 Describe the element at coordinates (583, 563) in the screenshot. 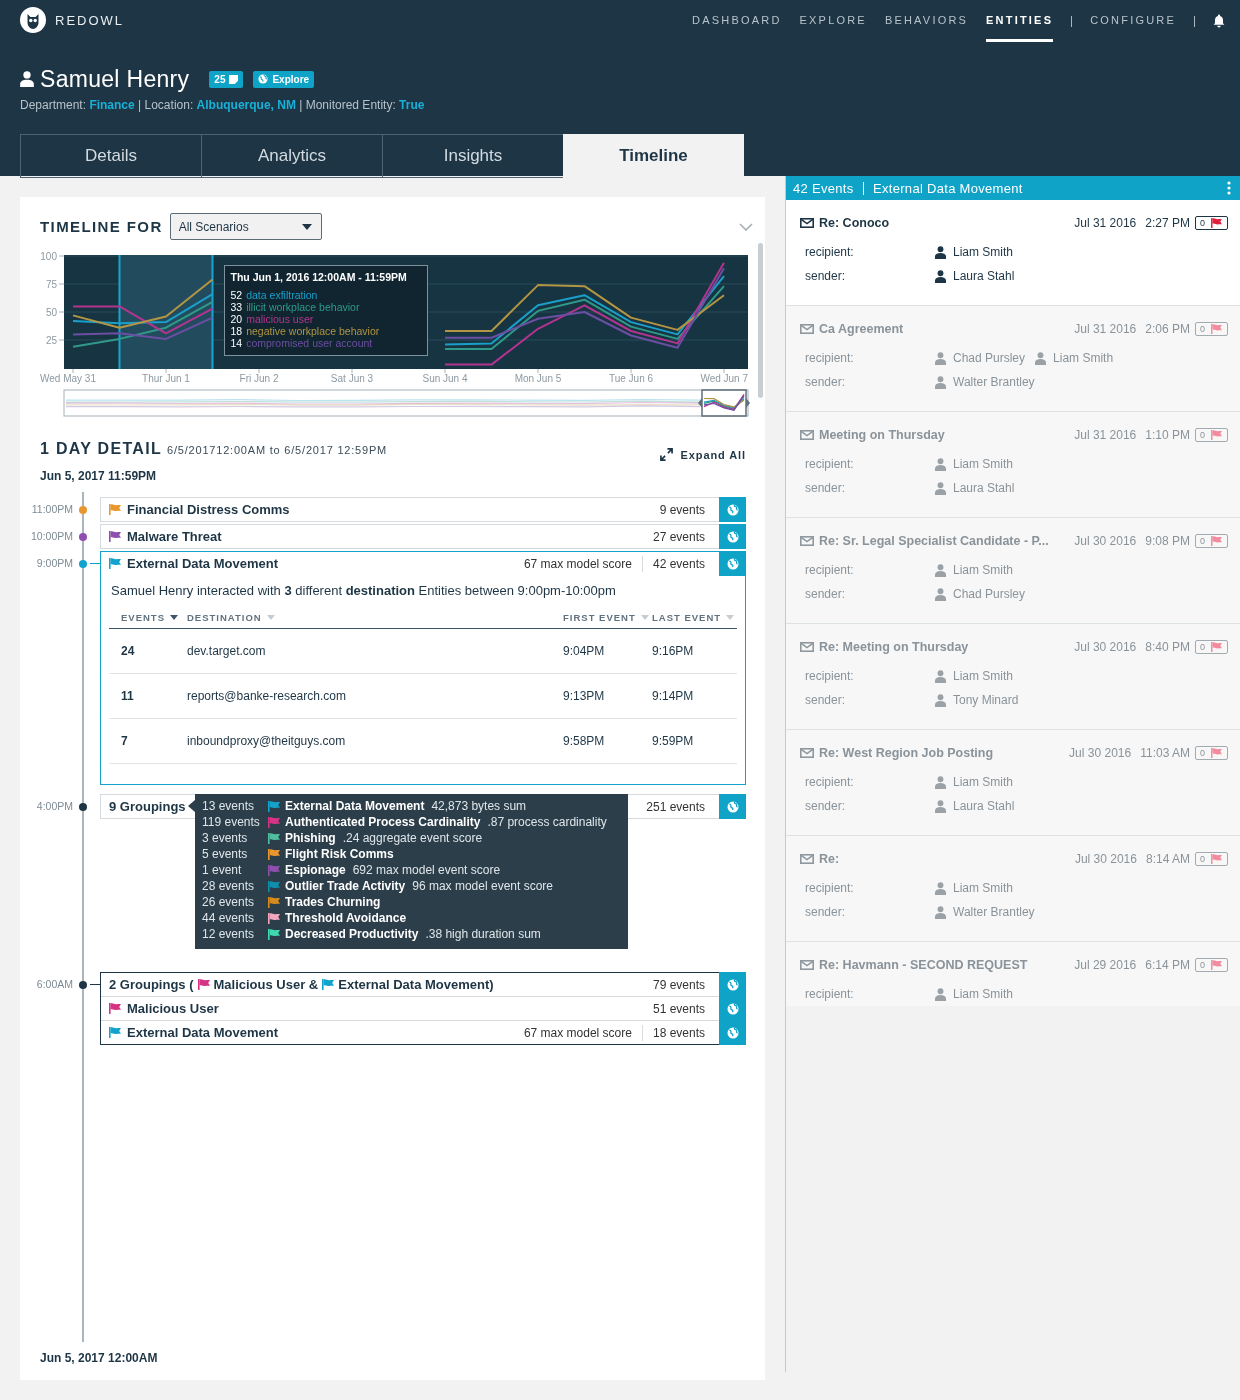

I see `score-text: 67 max model score` at that location.